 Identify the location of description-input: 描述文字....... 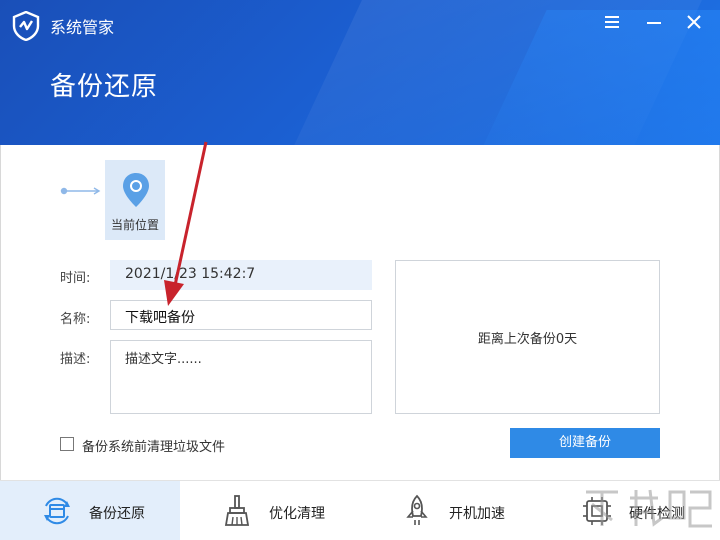
(241, 377).